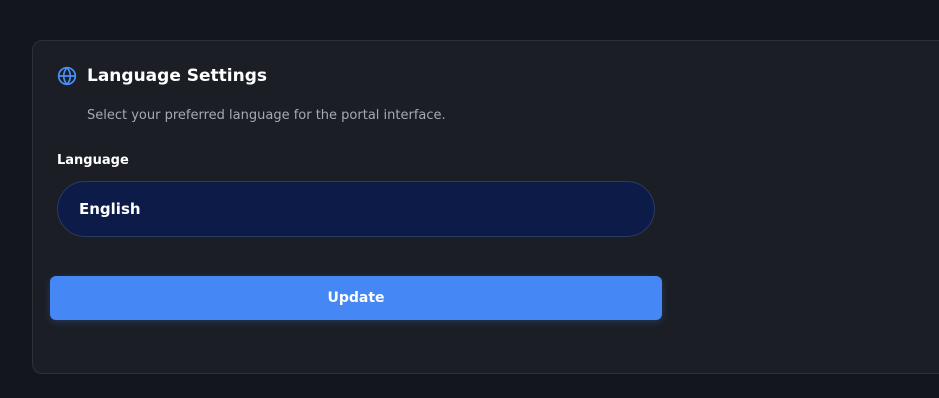 This screenshot has width=939, height=398. I want to click on section-title: Language Settings, so click(177, 76).